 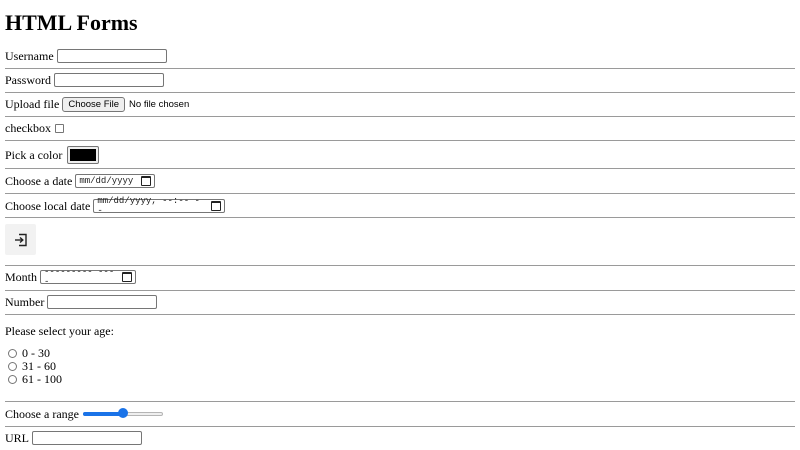 What do you see at coordinates (148, 206) in the screenshot?
I see `local-date-placeholder: mm/dd/yyyy, --:-- --` at bounding box center [148, 206].